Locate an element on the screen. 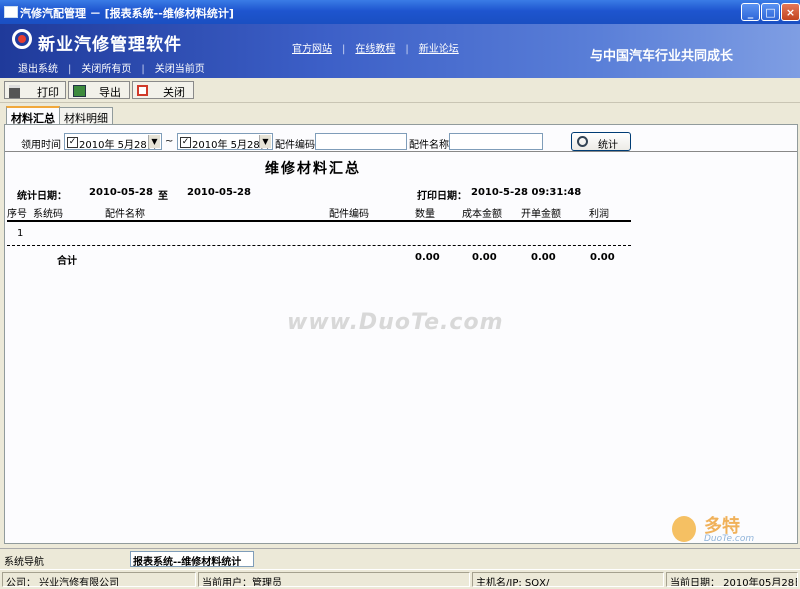 Image resolution: width=800 pixels, height=589 pixels. tab-strip: 材料汇总 材料明细 is located at coordinates (400, 115).